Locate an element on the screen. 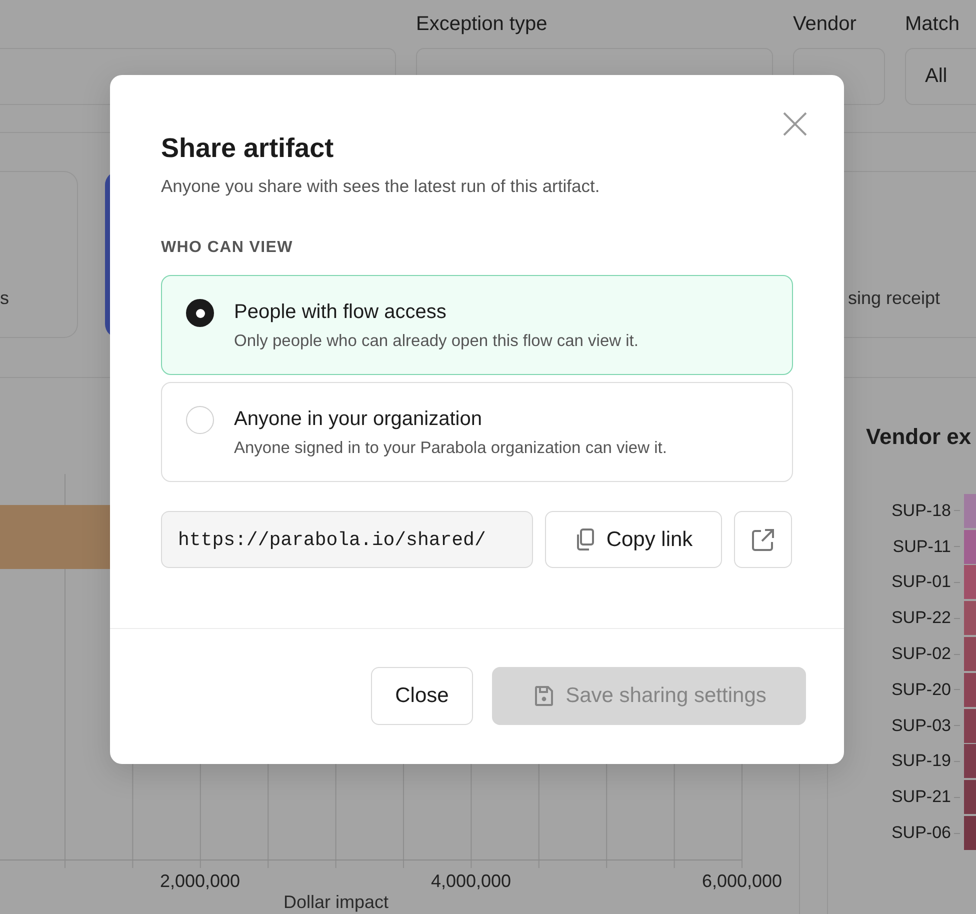 The width and height of the screenshot is (976, 914). option-description: Anyone signed in to your Parabola organization can view it. is located at coordinates (450, 448).